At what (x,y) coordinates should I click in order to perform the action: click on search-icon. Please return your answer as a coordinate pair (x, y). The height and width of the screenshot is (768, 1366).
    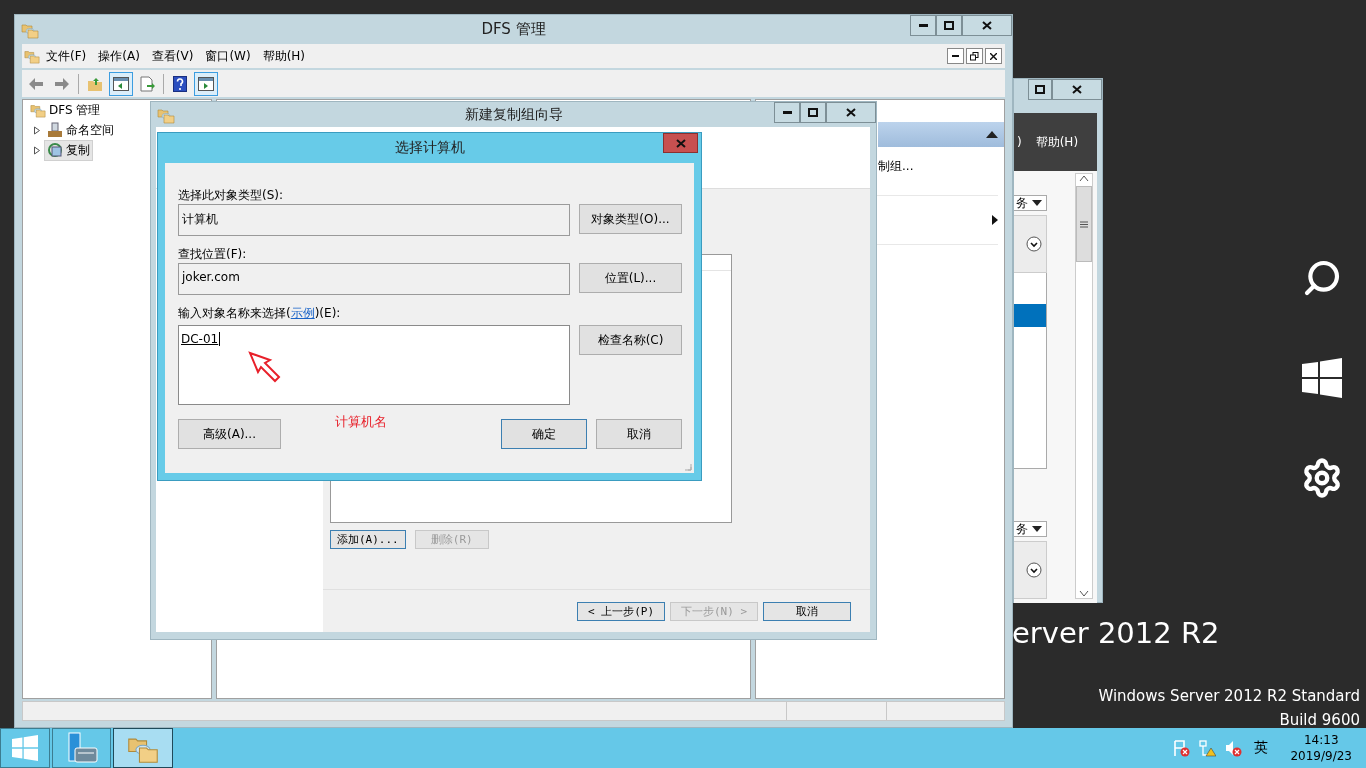
    Looking at the image, I should click on (1322, 278).